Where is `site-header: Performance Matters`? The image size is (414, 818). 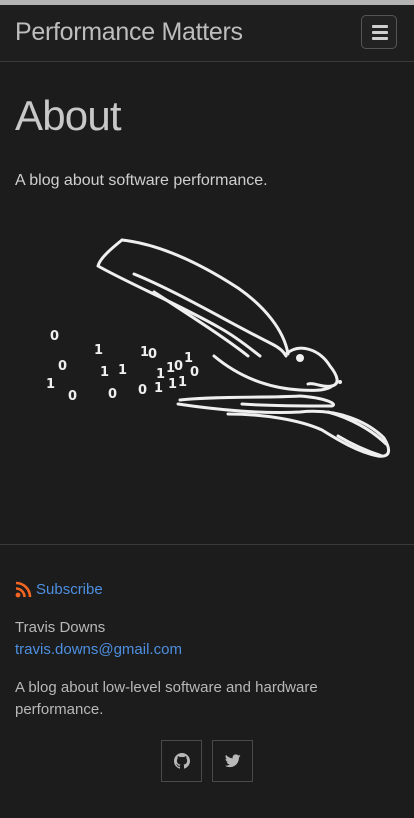 site-header: Performance Matters is located at coordinates (207, 33).